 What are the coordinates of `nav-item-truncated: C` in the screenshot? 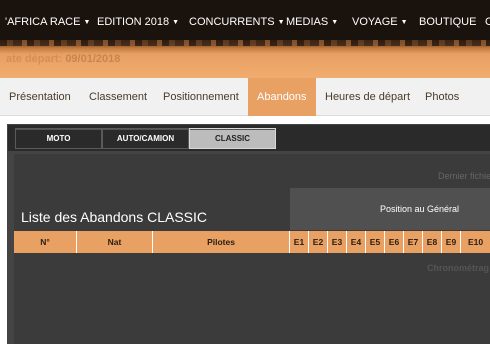 It's located at (487, 22).